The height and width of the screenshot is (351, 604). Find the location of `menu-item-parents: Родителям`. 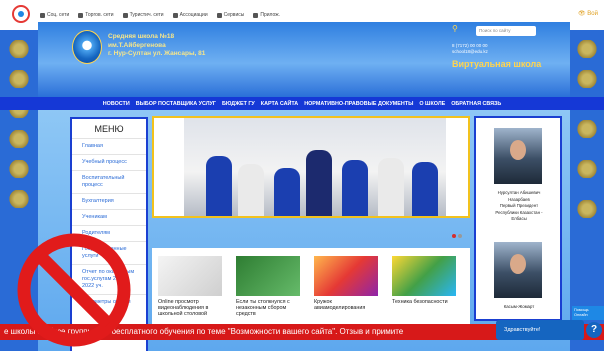

menu-item-parents: Родителям is located at coordinates (109, 233).